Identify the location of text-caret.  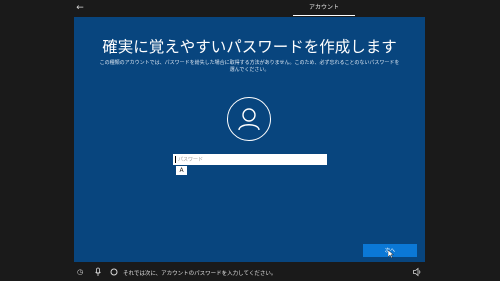
(175, 159).